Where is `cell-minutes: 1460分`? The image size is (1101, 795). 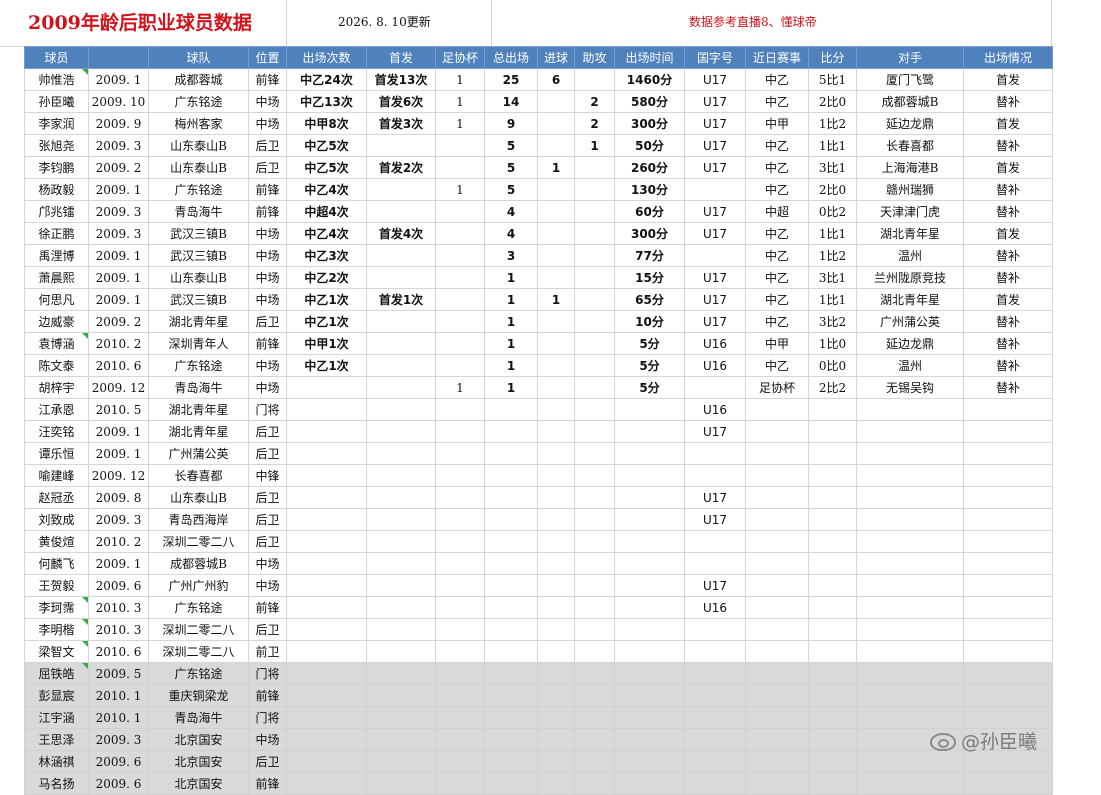
cell-minutes: 1460分 is located at coordinates (649, 79).